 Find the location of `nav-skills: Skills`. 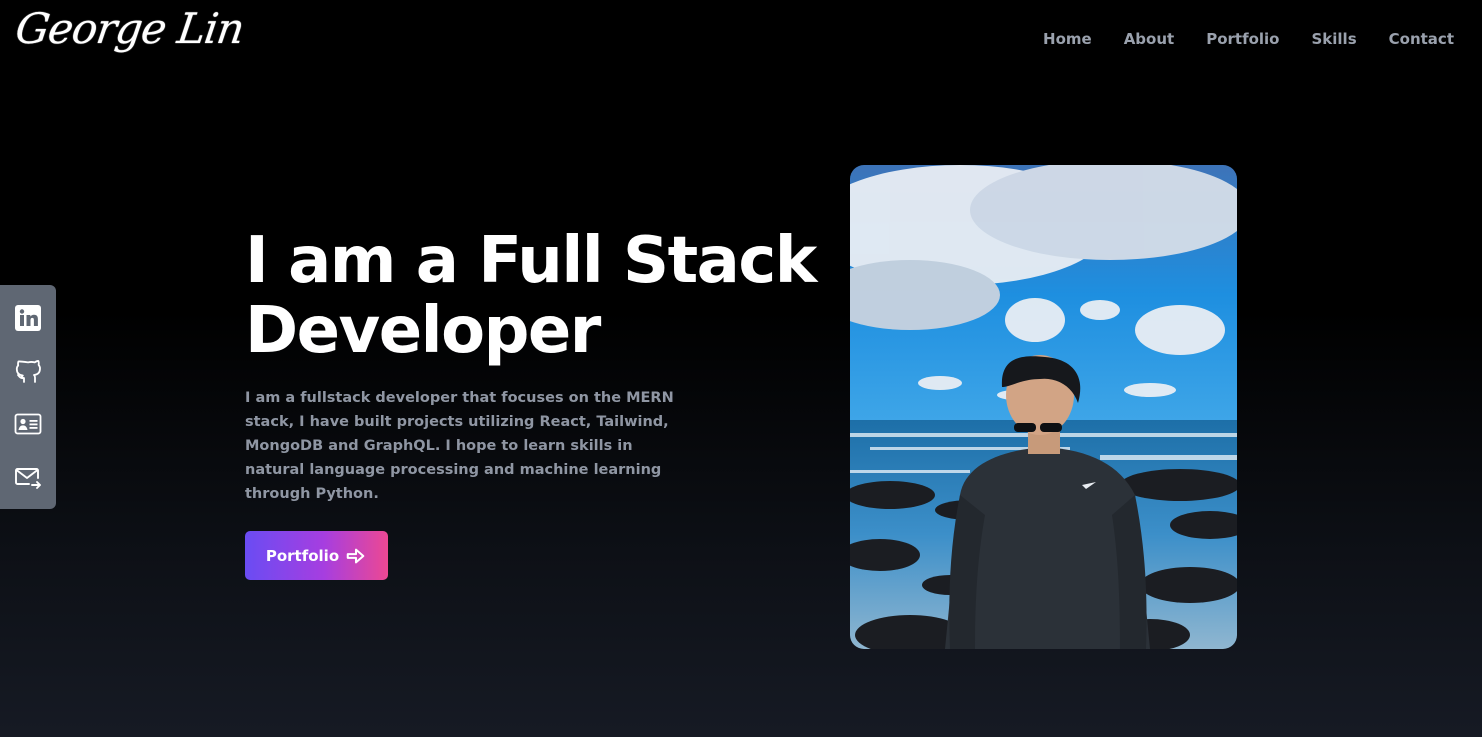

nav-skills: Skills is located at coordinates (1334, 39).